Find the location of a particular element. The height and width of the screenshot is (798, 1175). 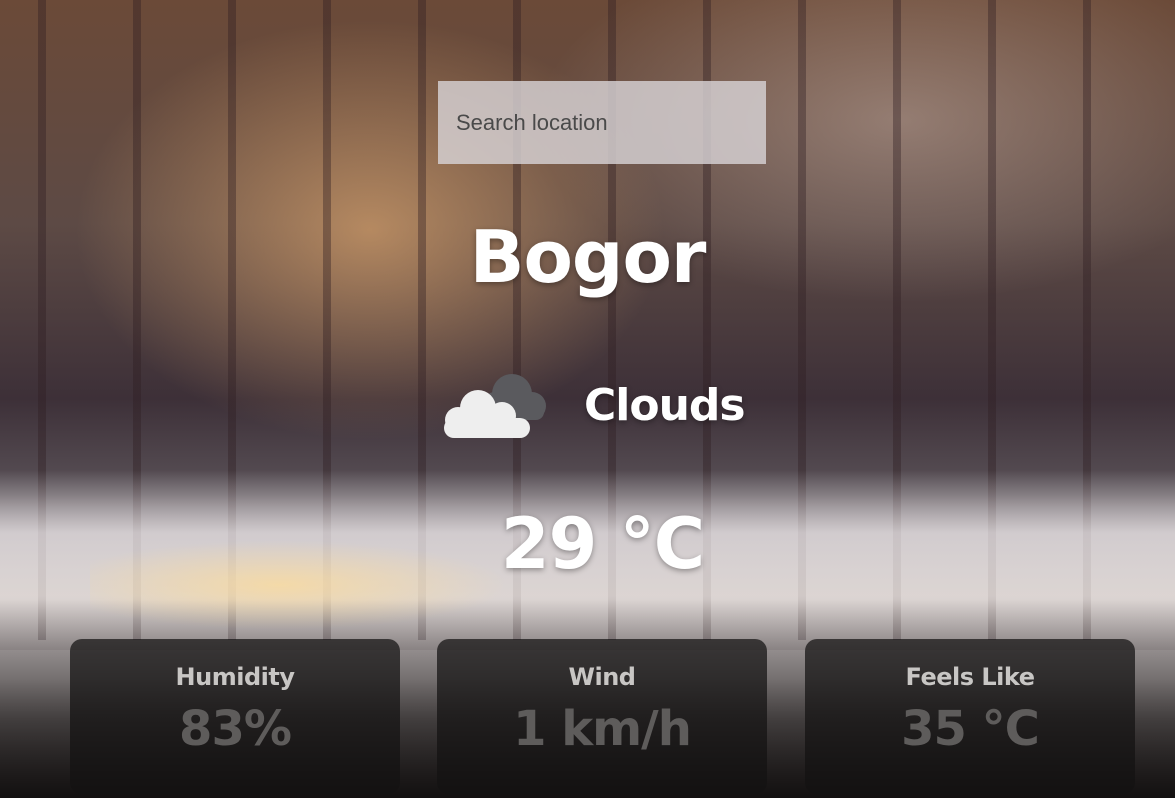

condition-row: Clouds is located at coordinates (620, 405).